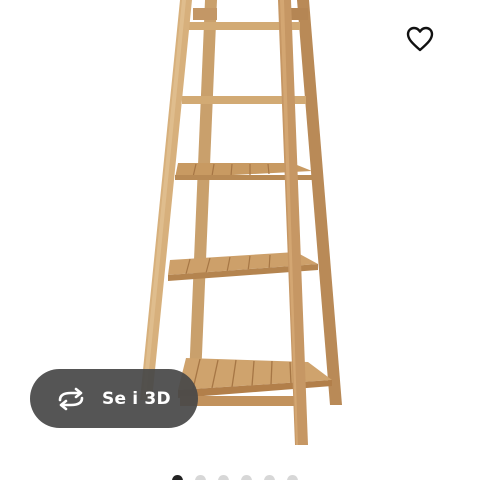 Image resolution: width=480 pixels, height=480 pixels. I want to click on heart-outline-icon, so click(420, 39).